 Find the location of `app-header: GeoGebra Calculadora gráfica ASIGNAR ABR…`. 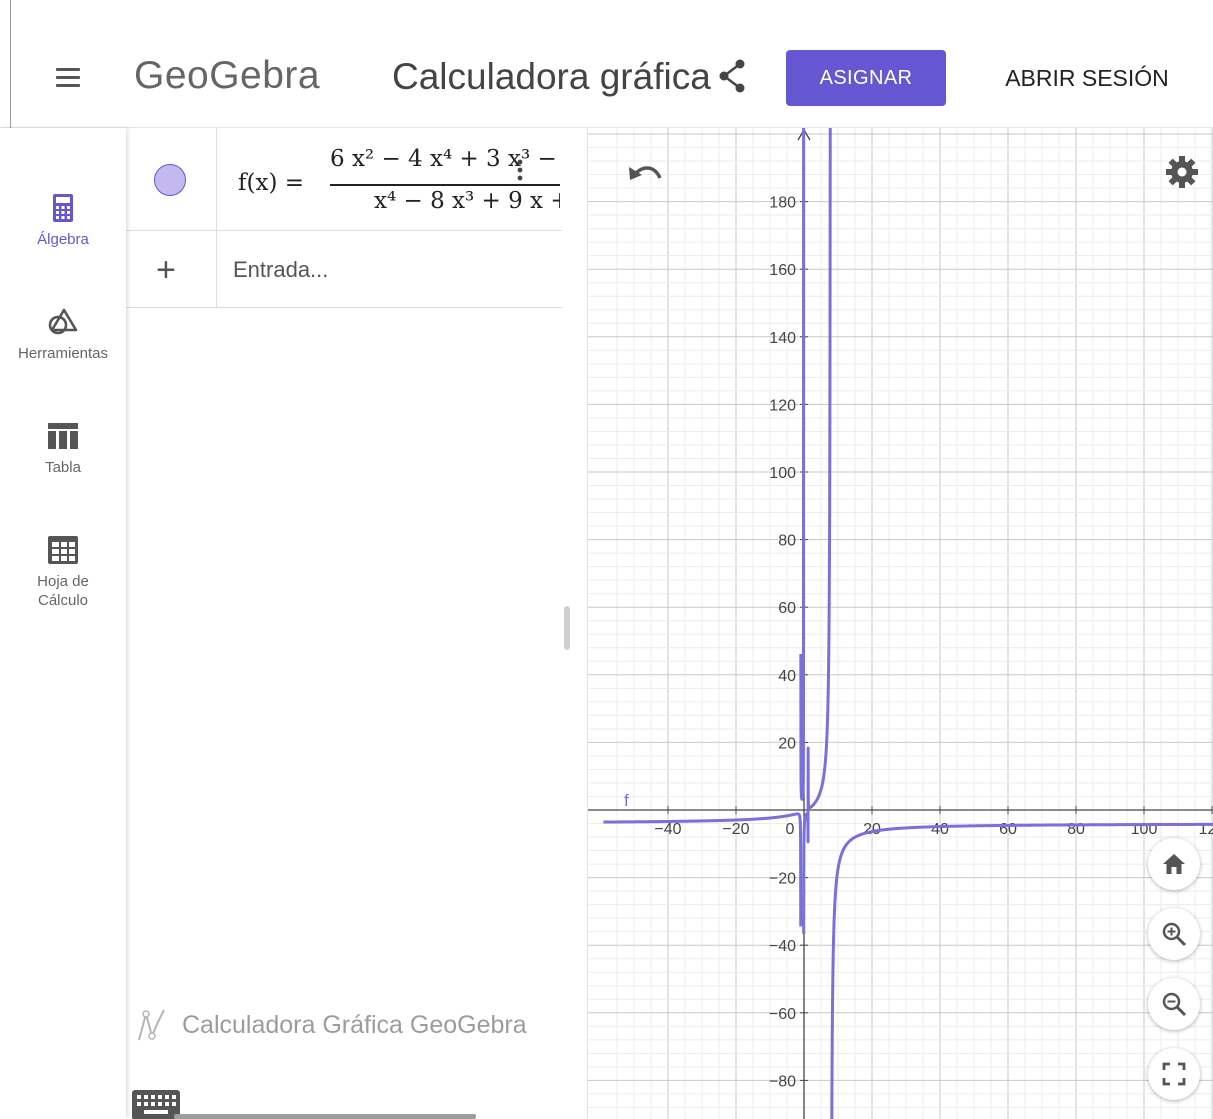

app-header: GeoGebra Calculadora gráfica ASIGNAR ABR… is located at coordinates (606, 64).